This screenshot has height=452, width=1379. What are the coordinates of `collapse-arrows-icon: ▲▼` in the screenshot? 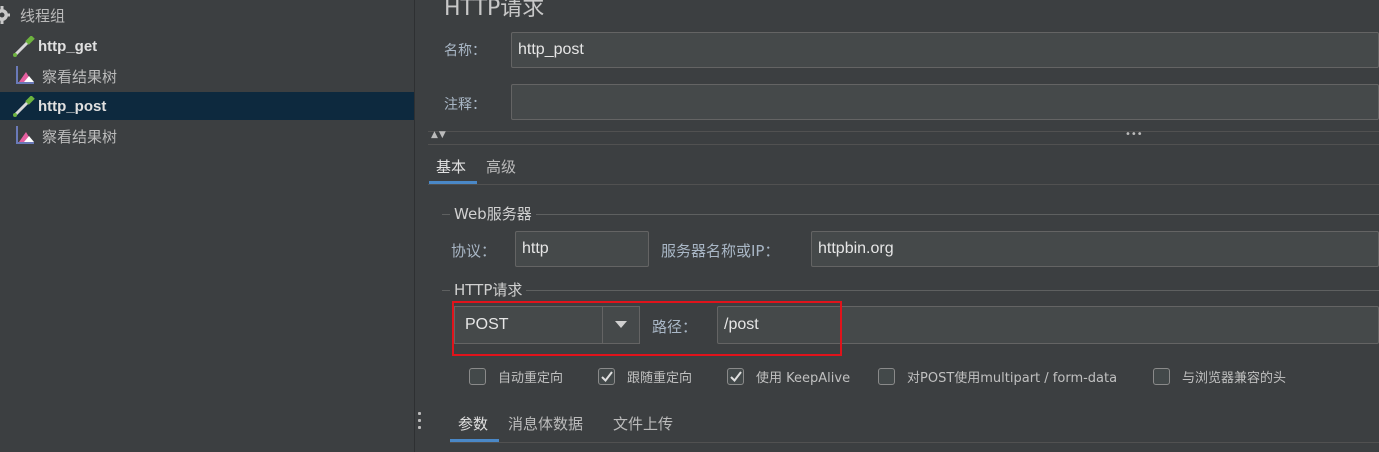 It's located at (439, 135).